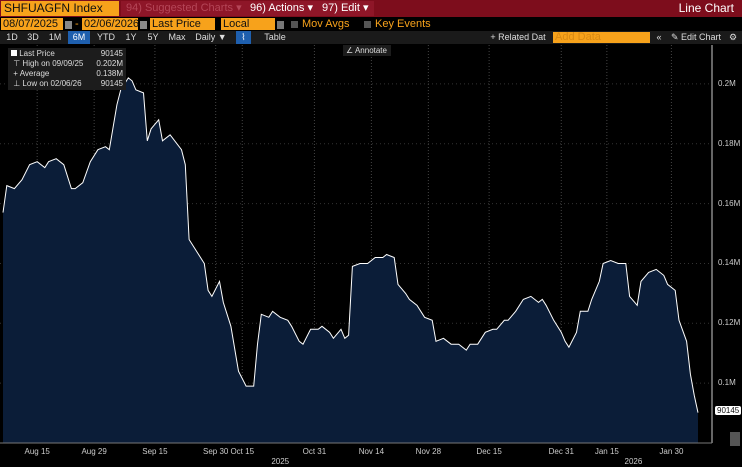 This screenshot has height=467, width=742. What do you see at coordinates (37, 53) in the screenshot?
I see `legend-label: Last Price` at bounding box center [37, 53].